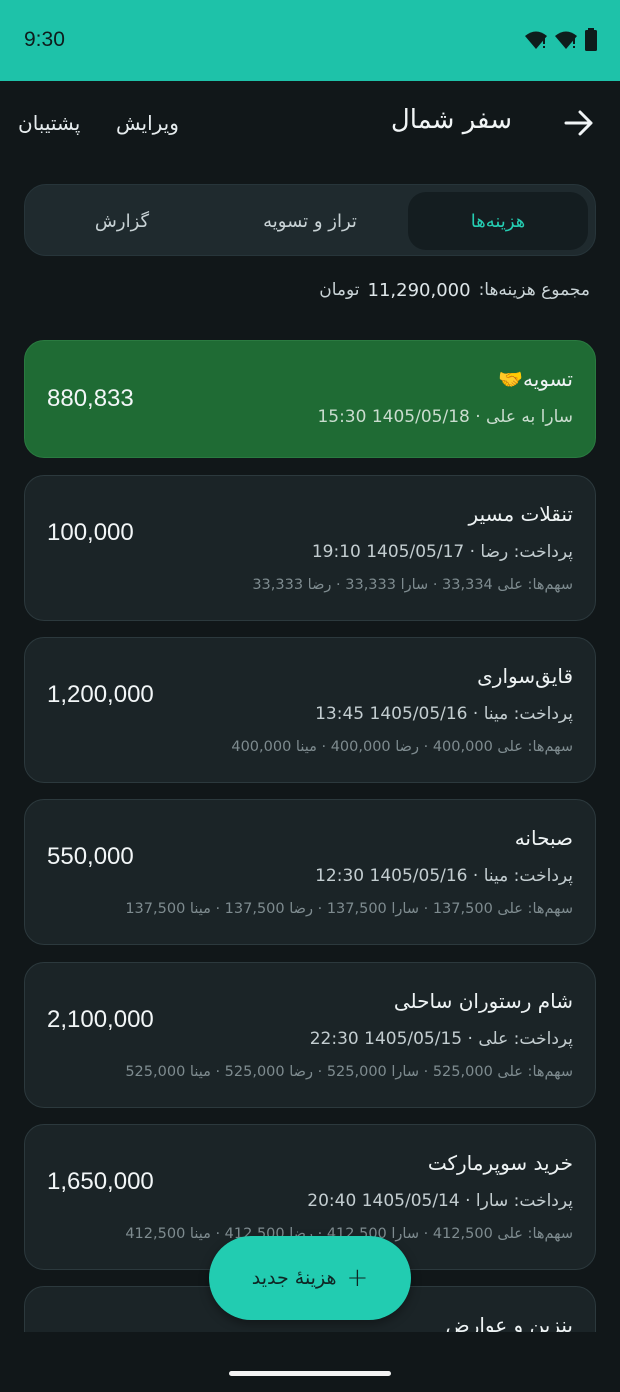 This screenshot has height=1392, width=620. I want to click on expense-title: خرید سوپرمارکت, so click(500, 1163).